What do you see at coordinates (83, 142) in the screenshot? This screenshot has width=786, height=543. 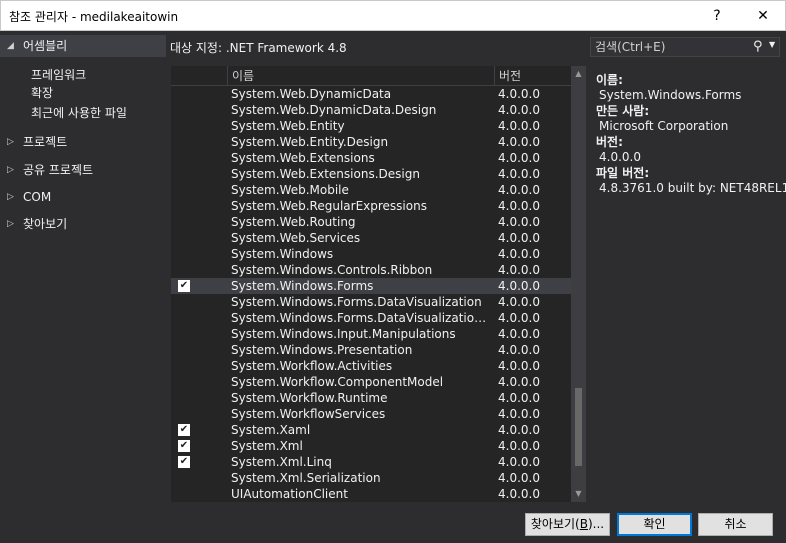 I see `nav-projects: ▷ 프로젝트` at bounding box center [83, 142].